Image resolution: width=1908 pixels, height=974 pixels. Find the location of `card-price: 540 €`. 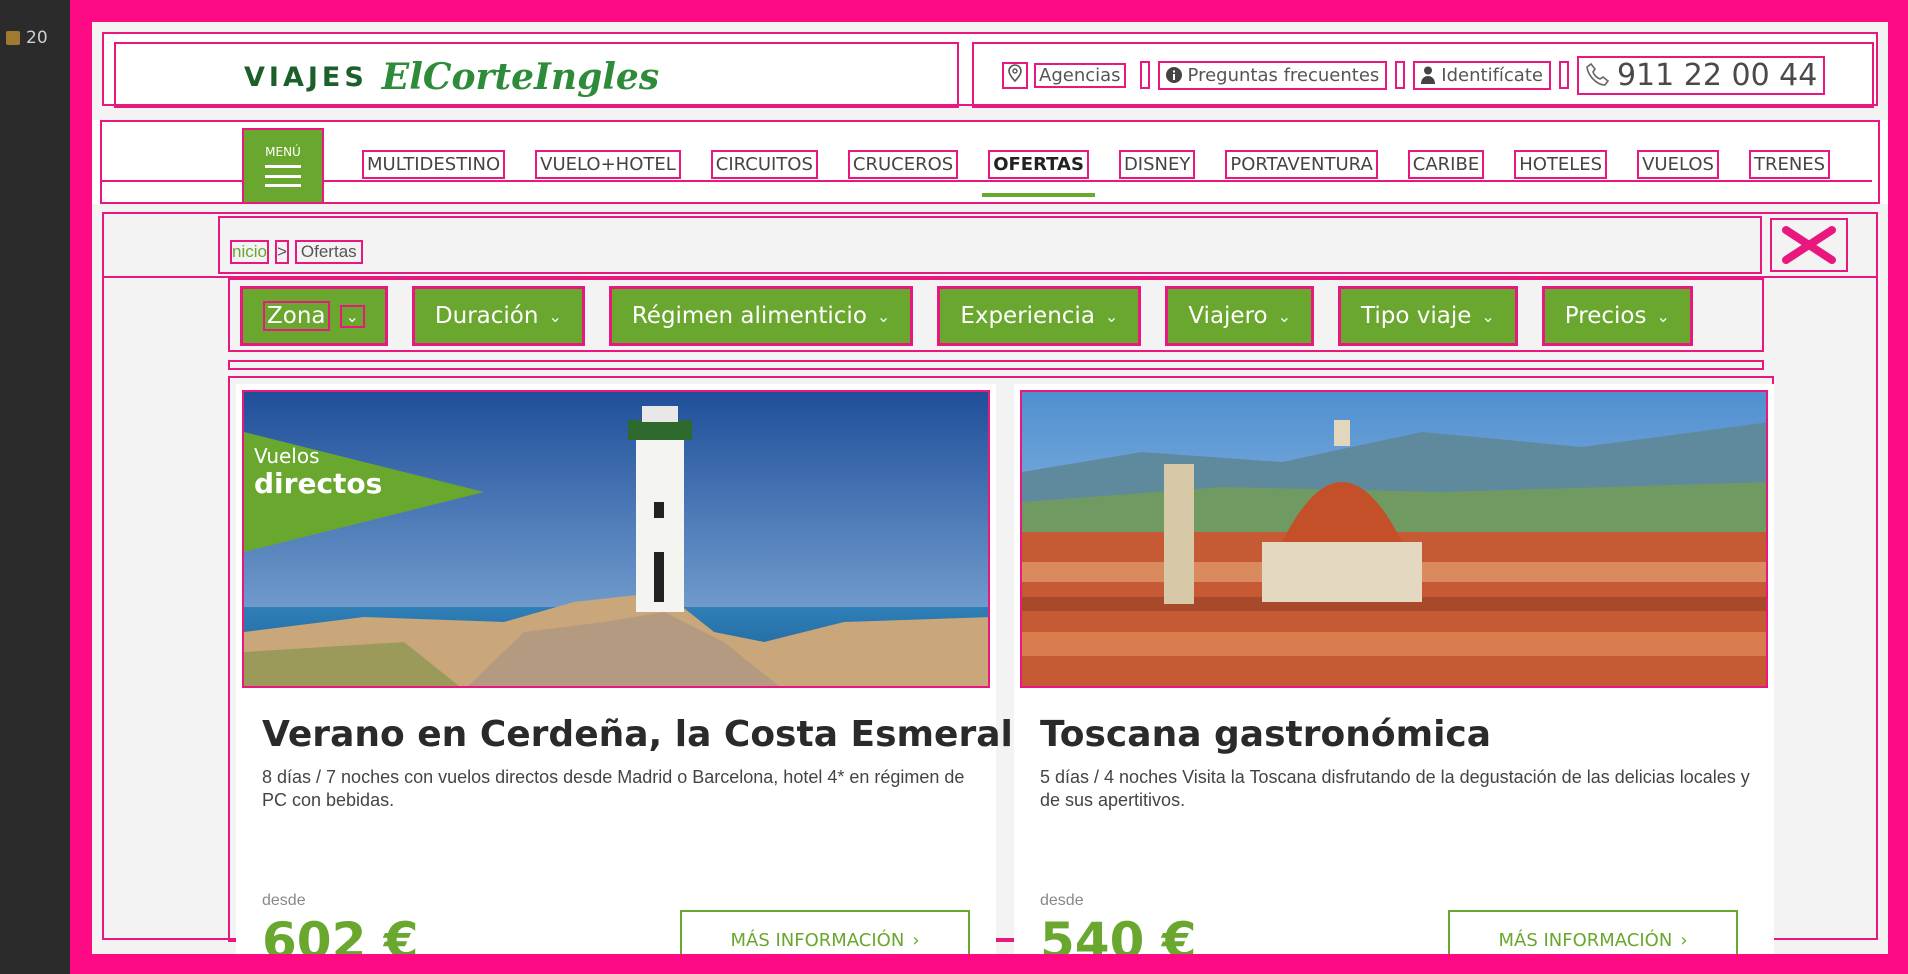

card-price: 540 € is located at coordinates (1118, 933).